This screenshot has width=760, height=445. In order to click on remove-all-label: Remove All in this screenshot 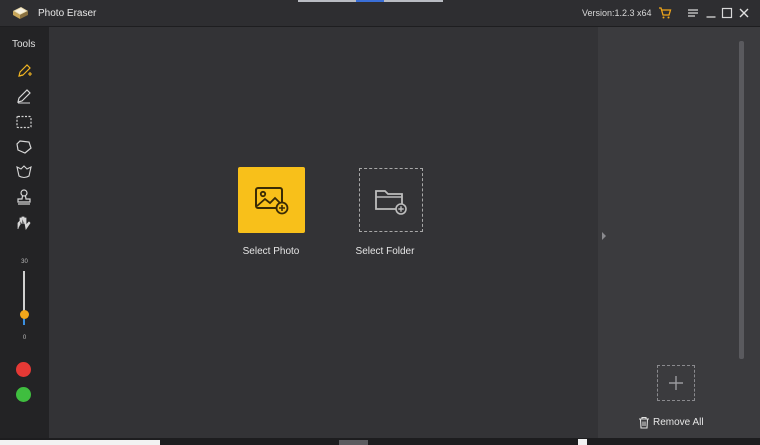, I will do `click(678, 422)`.